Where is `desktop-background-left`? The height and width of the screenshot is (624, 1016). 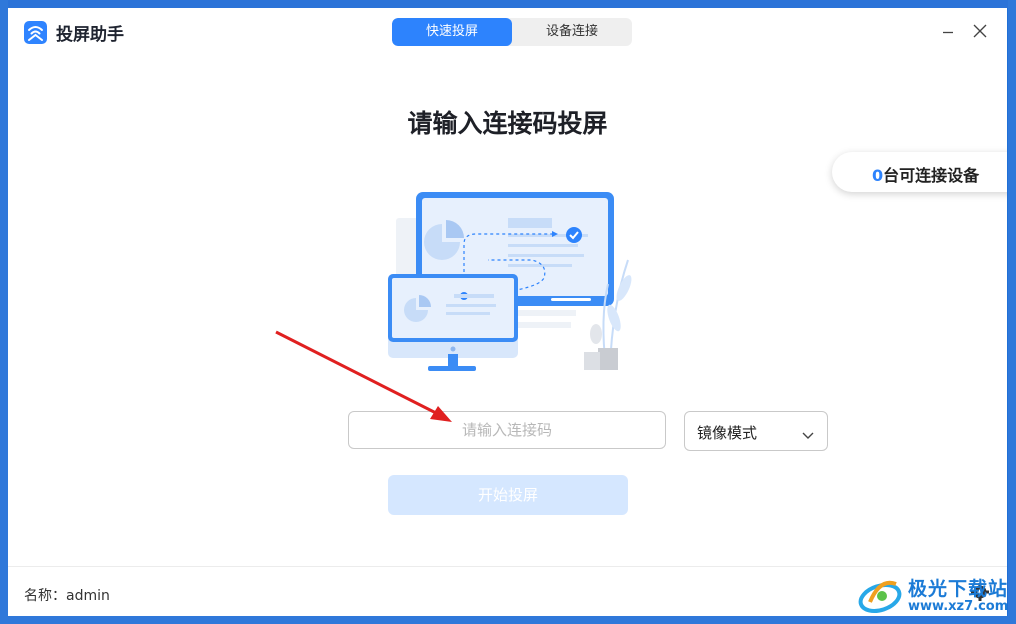
desktop-background-left is located at coordinates (4, 312).